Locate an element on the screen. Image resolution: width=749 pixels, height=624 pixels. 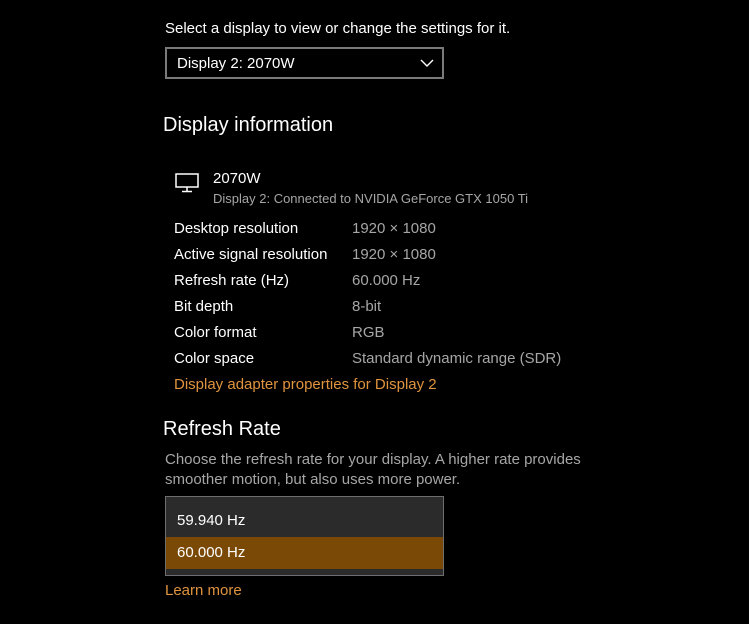
refresh-rate-option-60000: 60.000 Hz is located at coordinates (304, 553).